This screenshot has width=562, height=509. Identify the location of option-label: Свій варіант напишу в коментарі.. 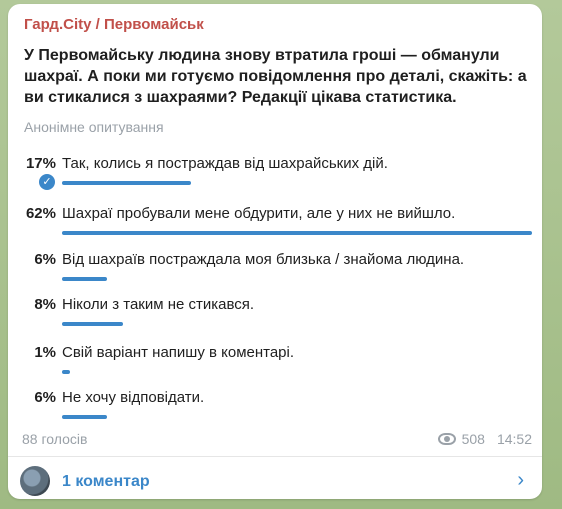
(178, 352).